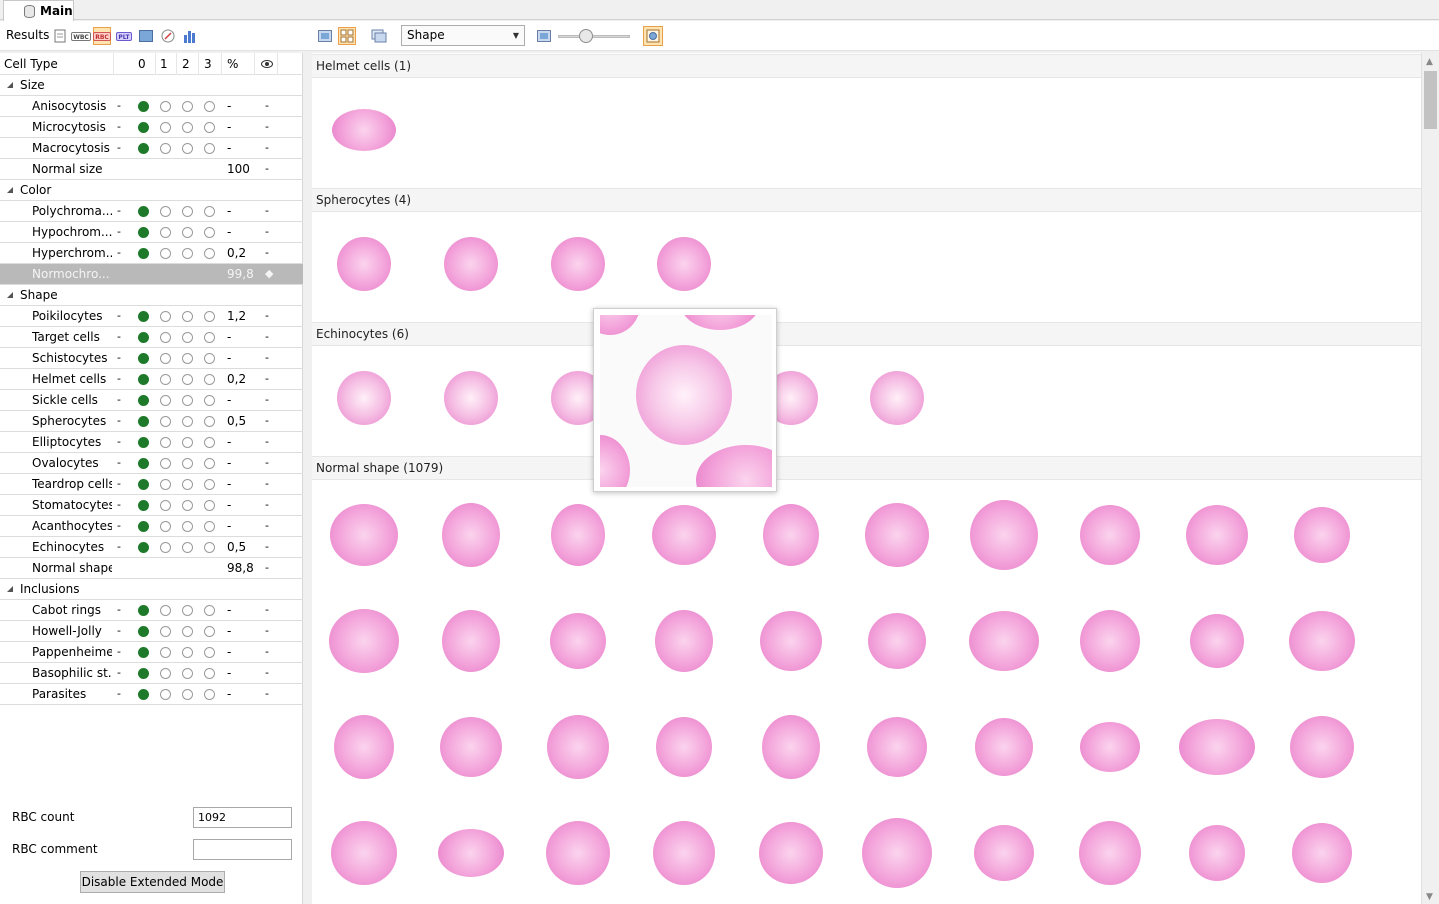 Image resolution: width=1439 pixels, height=904 pixels. Describe the element at coordinates (151, 85) in the screenshot. I see `group-header: Size` at that location.